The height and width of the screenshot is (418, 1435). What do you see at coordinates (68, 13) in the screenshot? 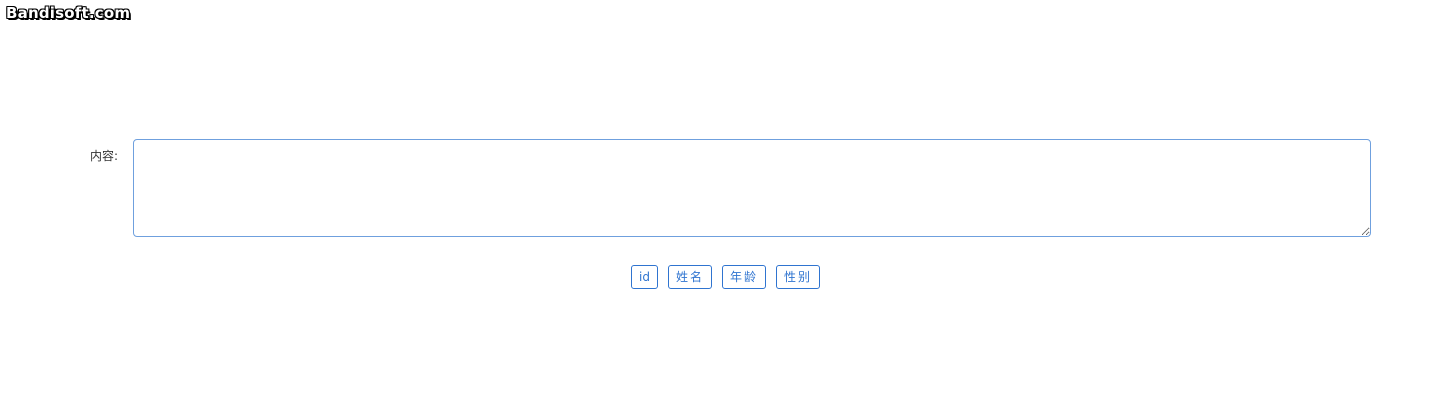
I see `watermark-logo: Bandisoft.com` at bounding box center [68, 13].